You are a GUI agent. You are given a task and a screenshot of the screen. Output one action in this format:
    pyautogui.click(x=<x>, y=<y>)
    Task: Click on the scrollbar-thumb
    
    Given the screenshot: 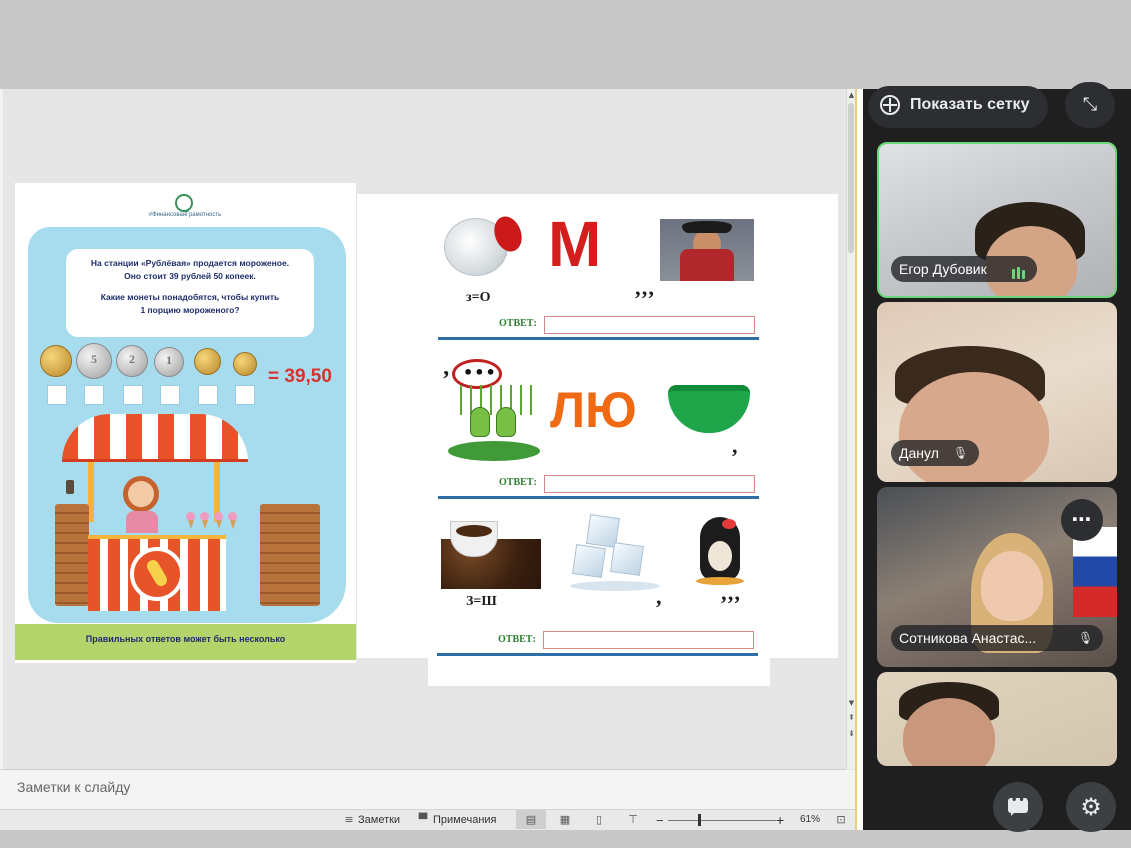 What is the action you would take?
    pyautogui.click(x=851, y=178)
    